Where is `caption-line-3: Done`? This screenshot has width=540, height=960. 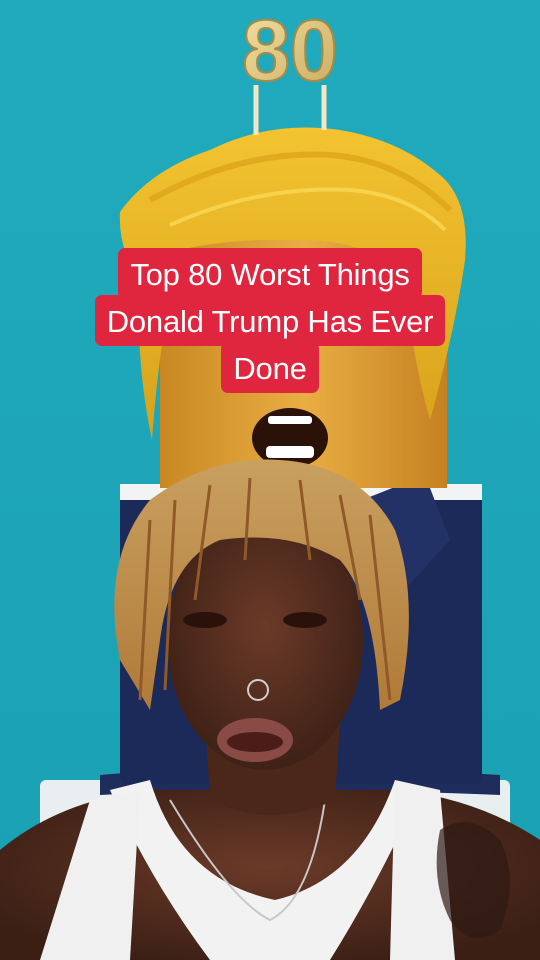 caption-line-3: Done is located at coordinates (270, 367).